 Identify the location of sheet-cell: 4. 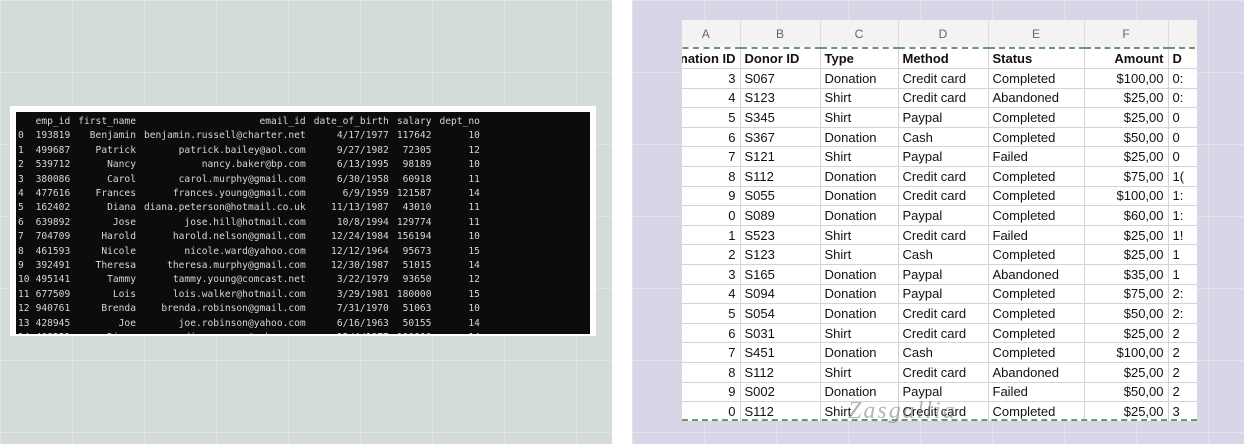
(711, 294).